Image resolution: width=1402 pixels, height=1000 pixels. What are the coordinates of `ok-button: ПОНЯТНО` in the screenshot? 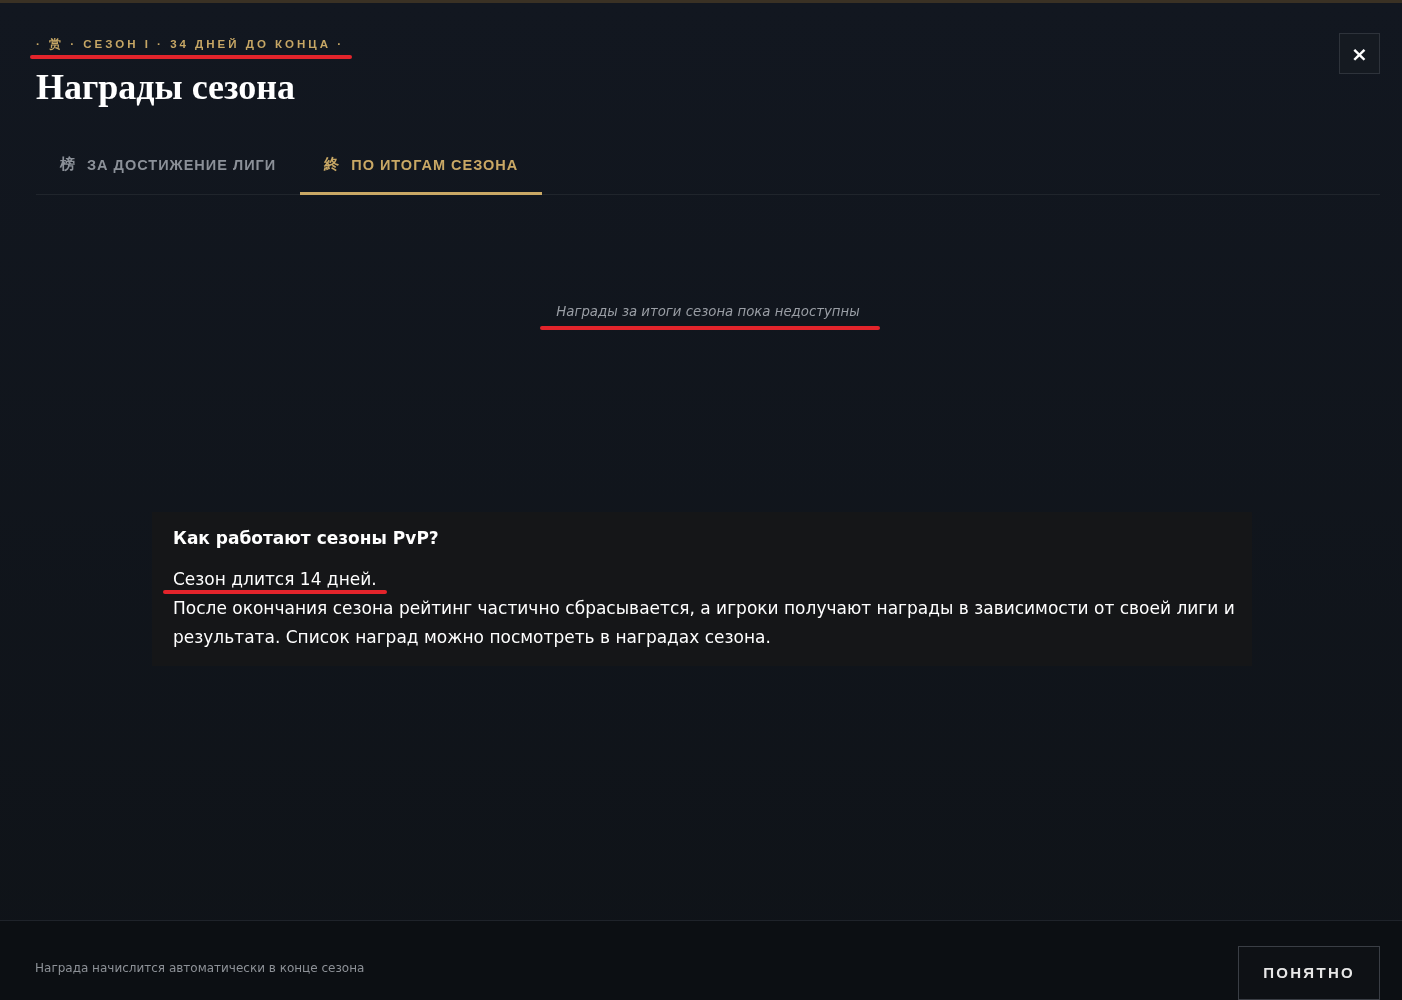 It's located at (1309, 972).